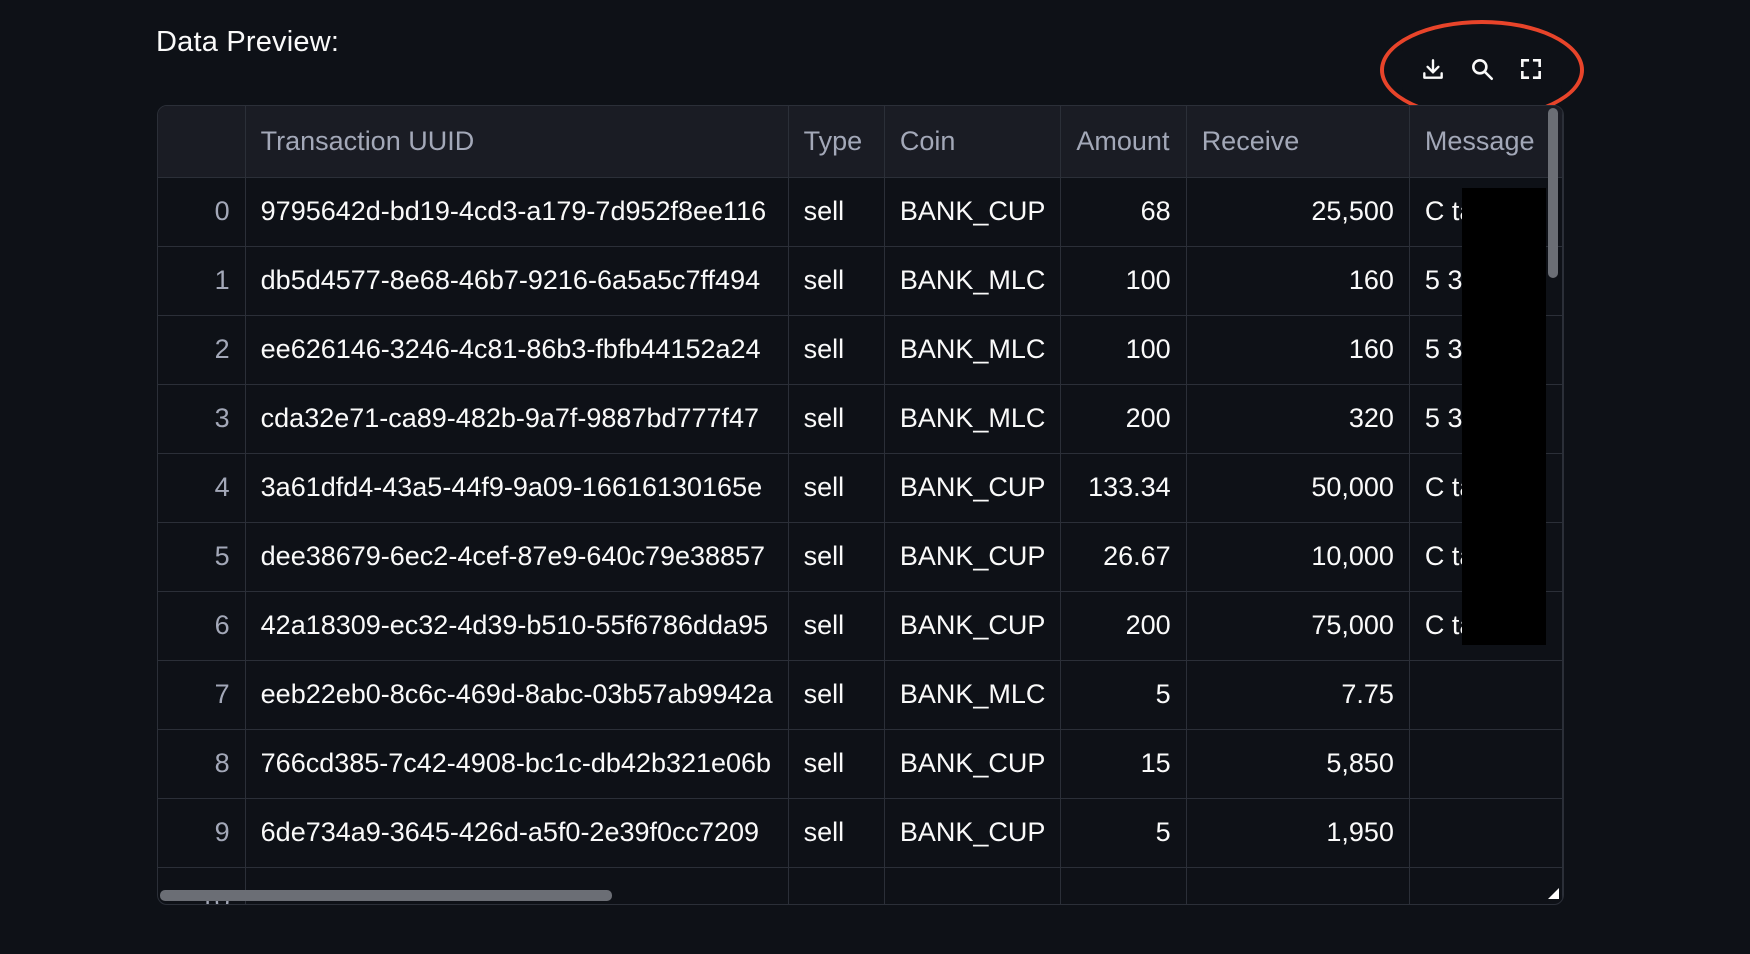  I want to click on download-button, so click(1433, 69).